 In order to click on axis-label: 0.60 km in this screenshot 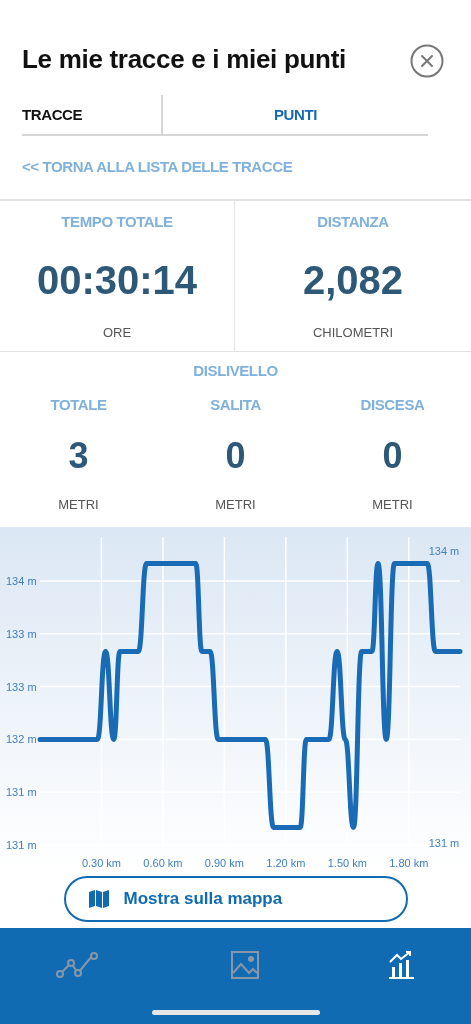, I will do `click(163, 863)`.